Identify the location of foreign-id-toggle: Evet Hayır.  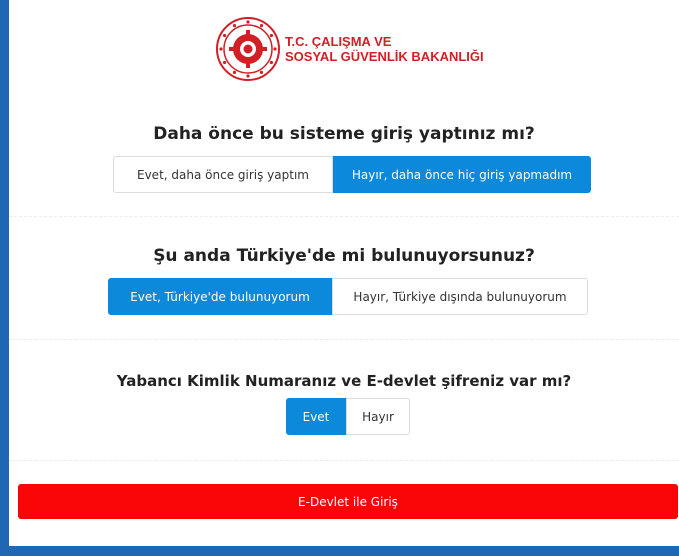
(348, 416).